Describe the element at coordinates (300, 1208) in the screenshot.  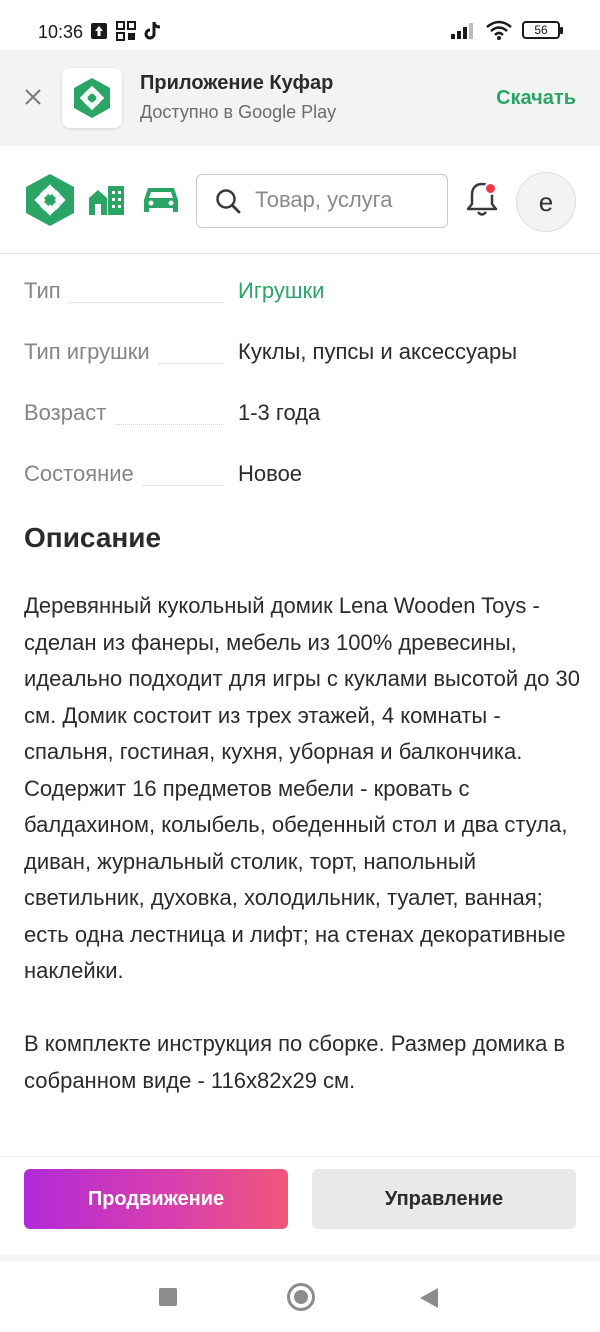
I see `bottom-action-bar: Продвижение Управление` at that location.